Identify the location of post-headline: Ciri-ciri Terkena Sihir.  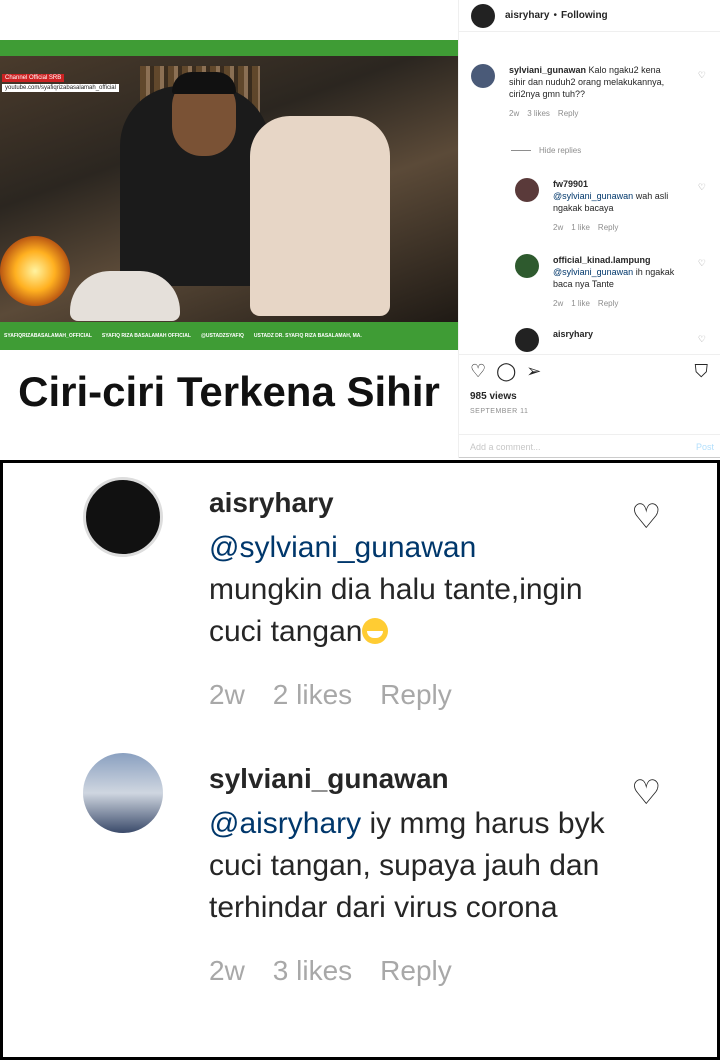
(229, 391).